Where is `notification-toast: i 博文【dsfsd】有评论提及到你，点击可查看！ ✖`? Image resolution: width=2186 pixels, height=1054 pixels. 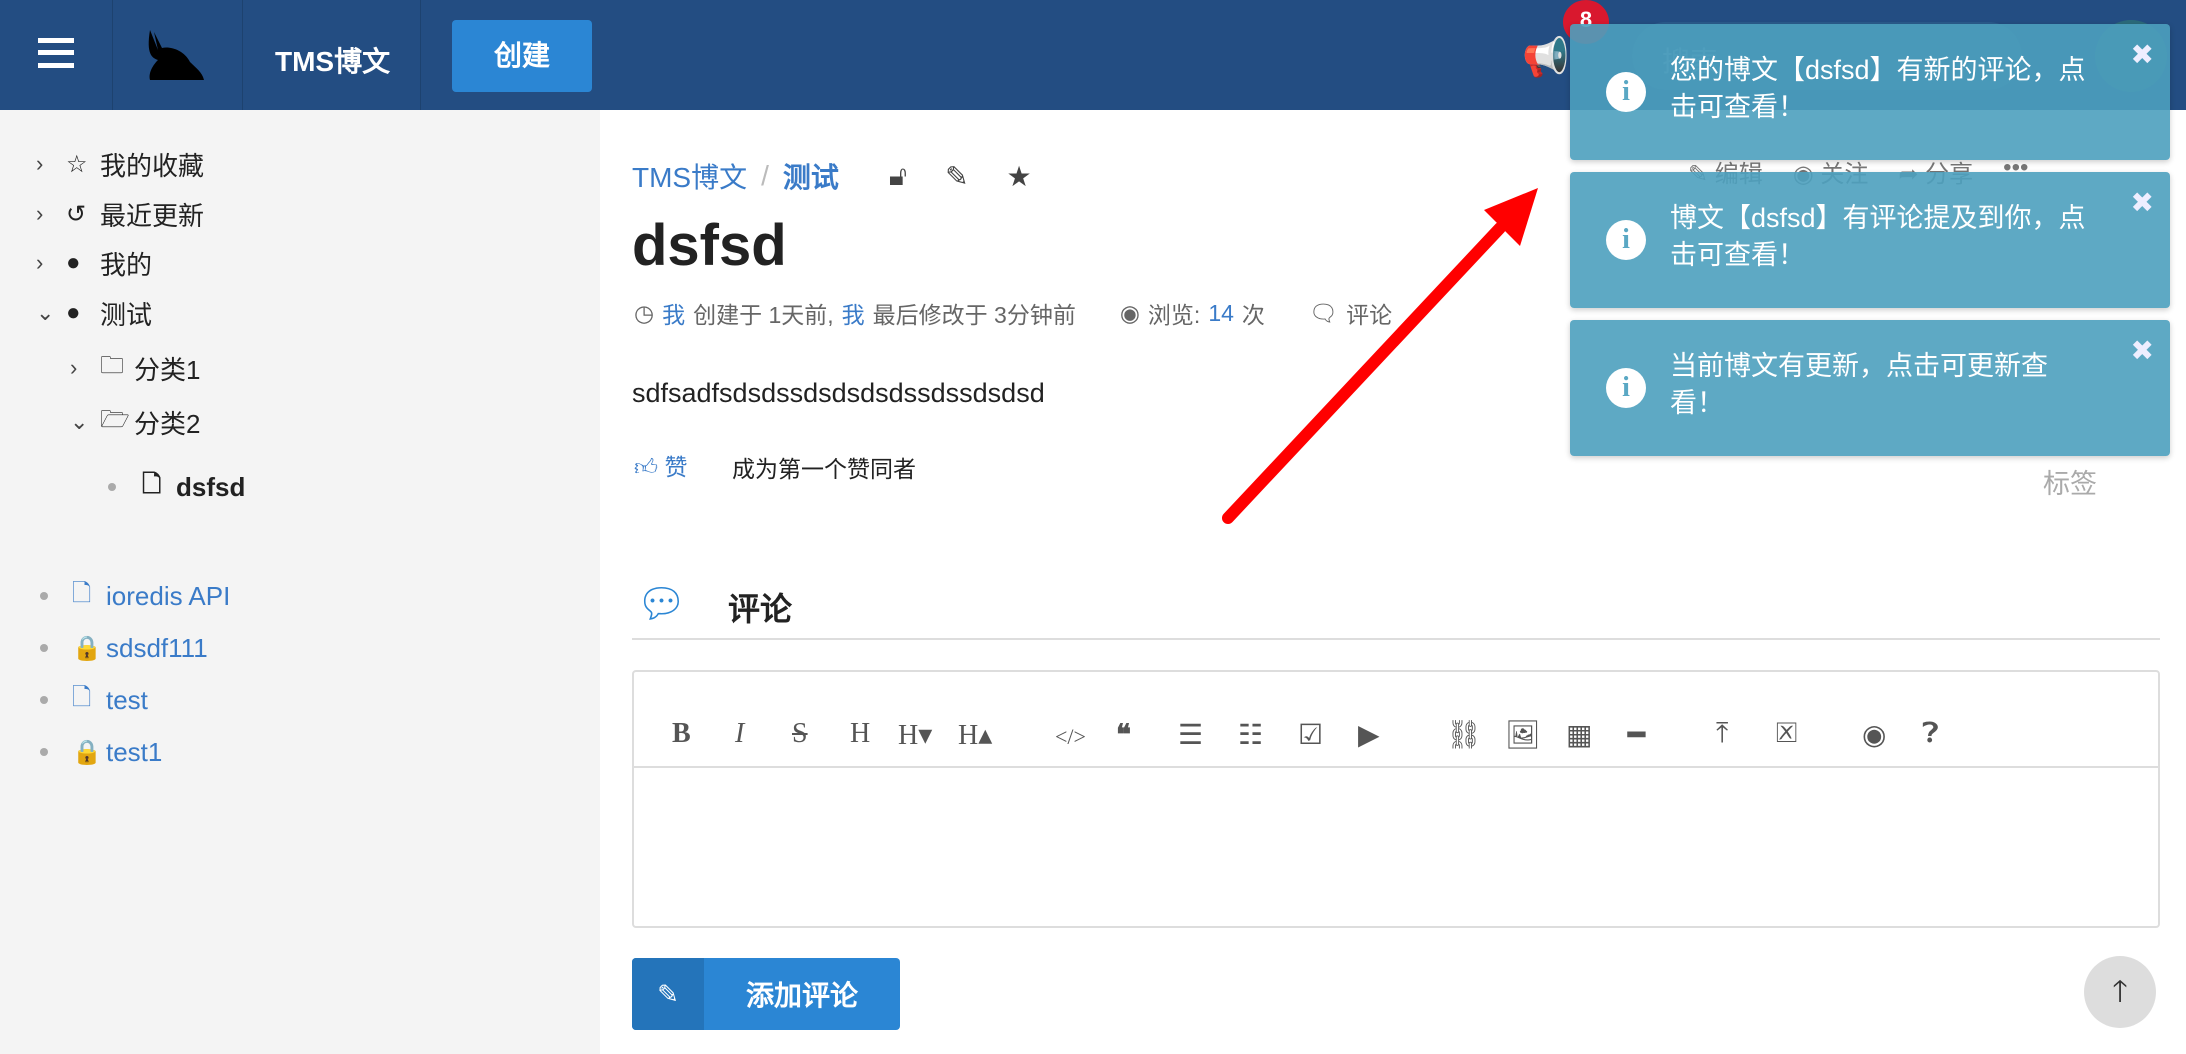
notification-toast: i 博文【dsfsd】有评论提及到你，点击可查看！ ✖ is located at coordinates (1870, 240).